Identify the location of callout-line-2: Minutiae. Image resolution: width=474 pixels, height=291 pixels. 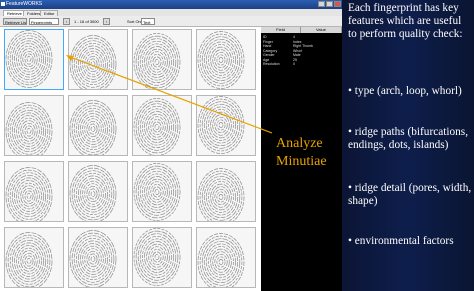
(301, 161).